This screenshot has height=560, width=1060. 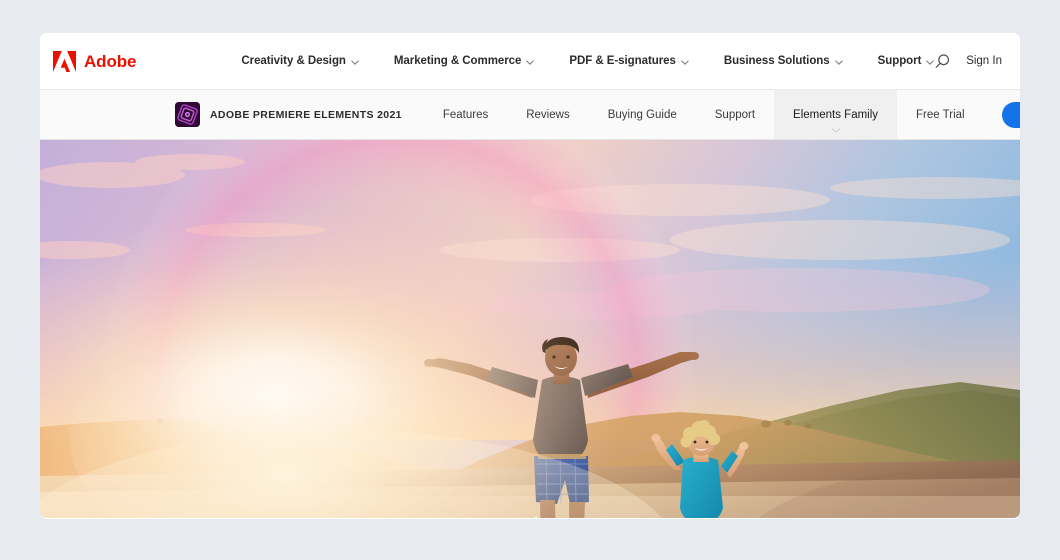 I want to click on global-nav-item-creativity-design: Creativity & Design, so click(x=299, y=61).